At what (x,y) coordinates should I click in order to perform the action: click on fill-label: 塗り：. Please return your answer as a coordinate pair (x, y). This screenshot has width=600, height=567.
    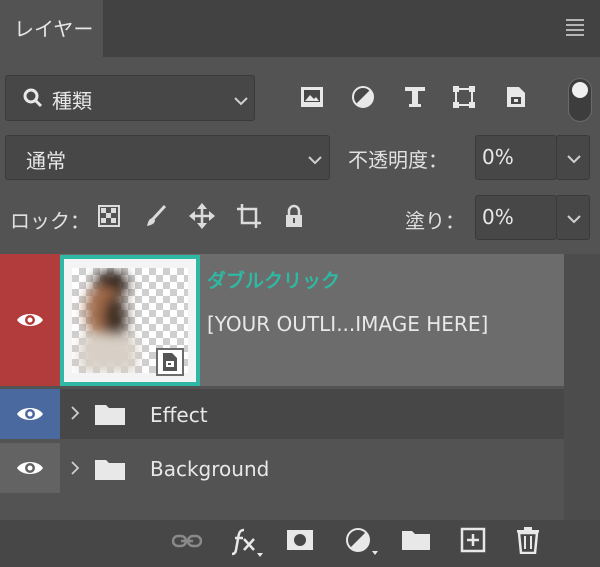
    Looking at the image, I should click on (435, 221).